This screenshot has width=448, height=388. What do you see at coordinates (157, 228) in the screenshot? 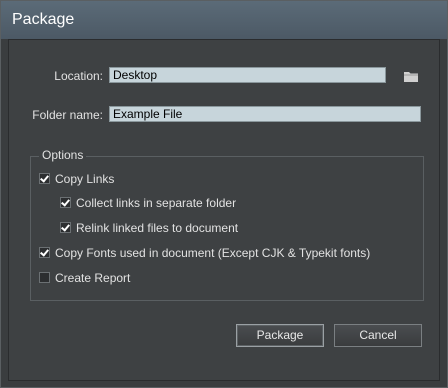
I see `relink-files-label: Relink linked files to document` at bounding box center [157, 228].